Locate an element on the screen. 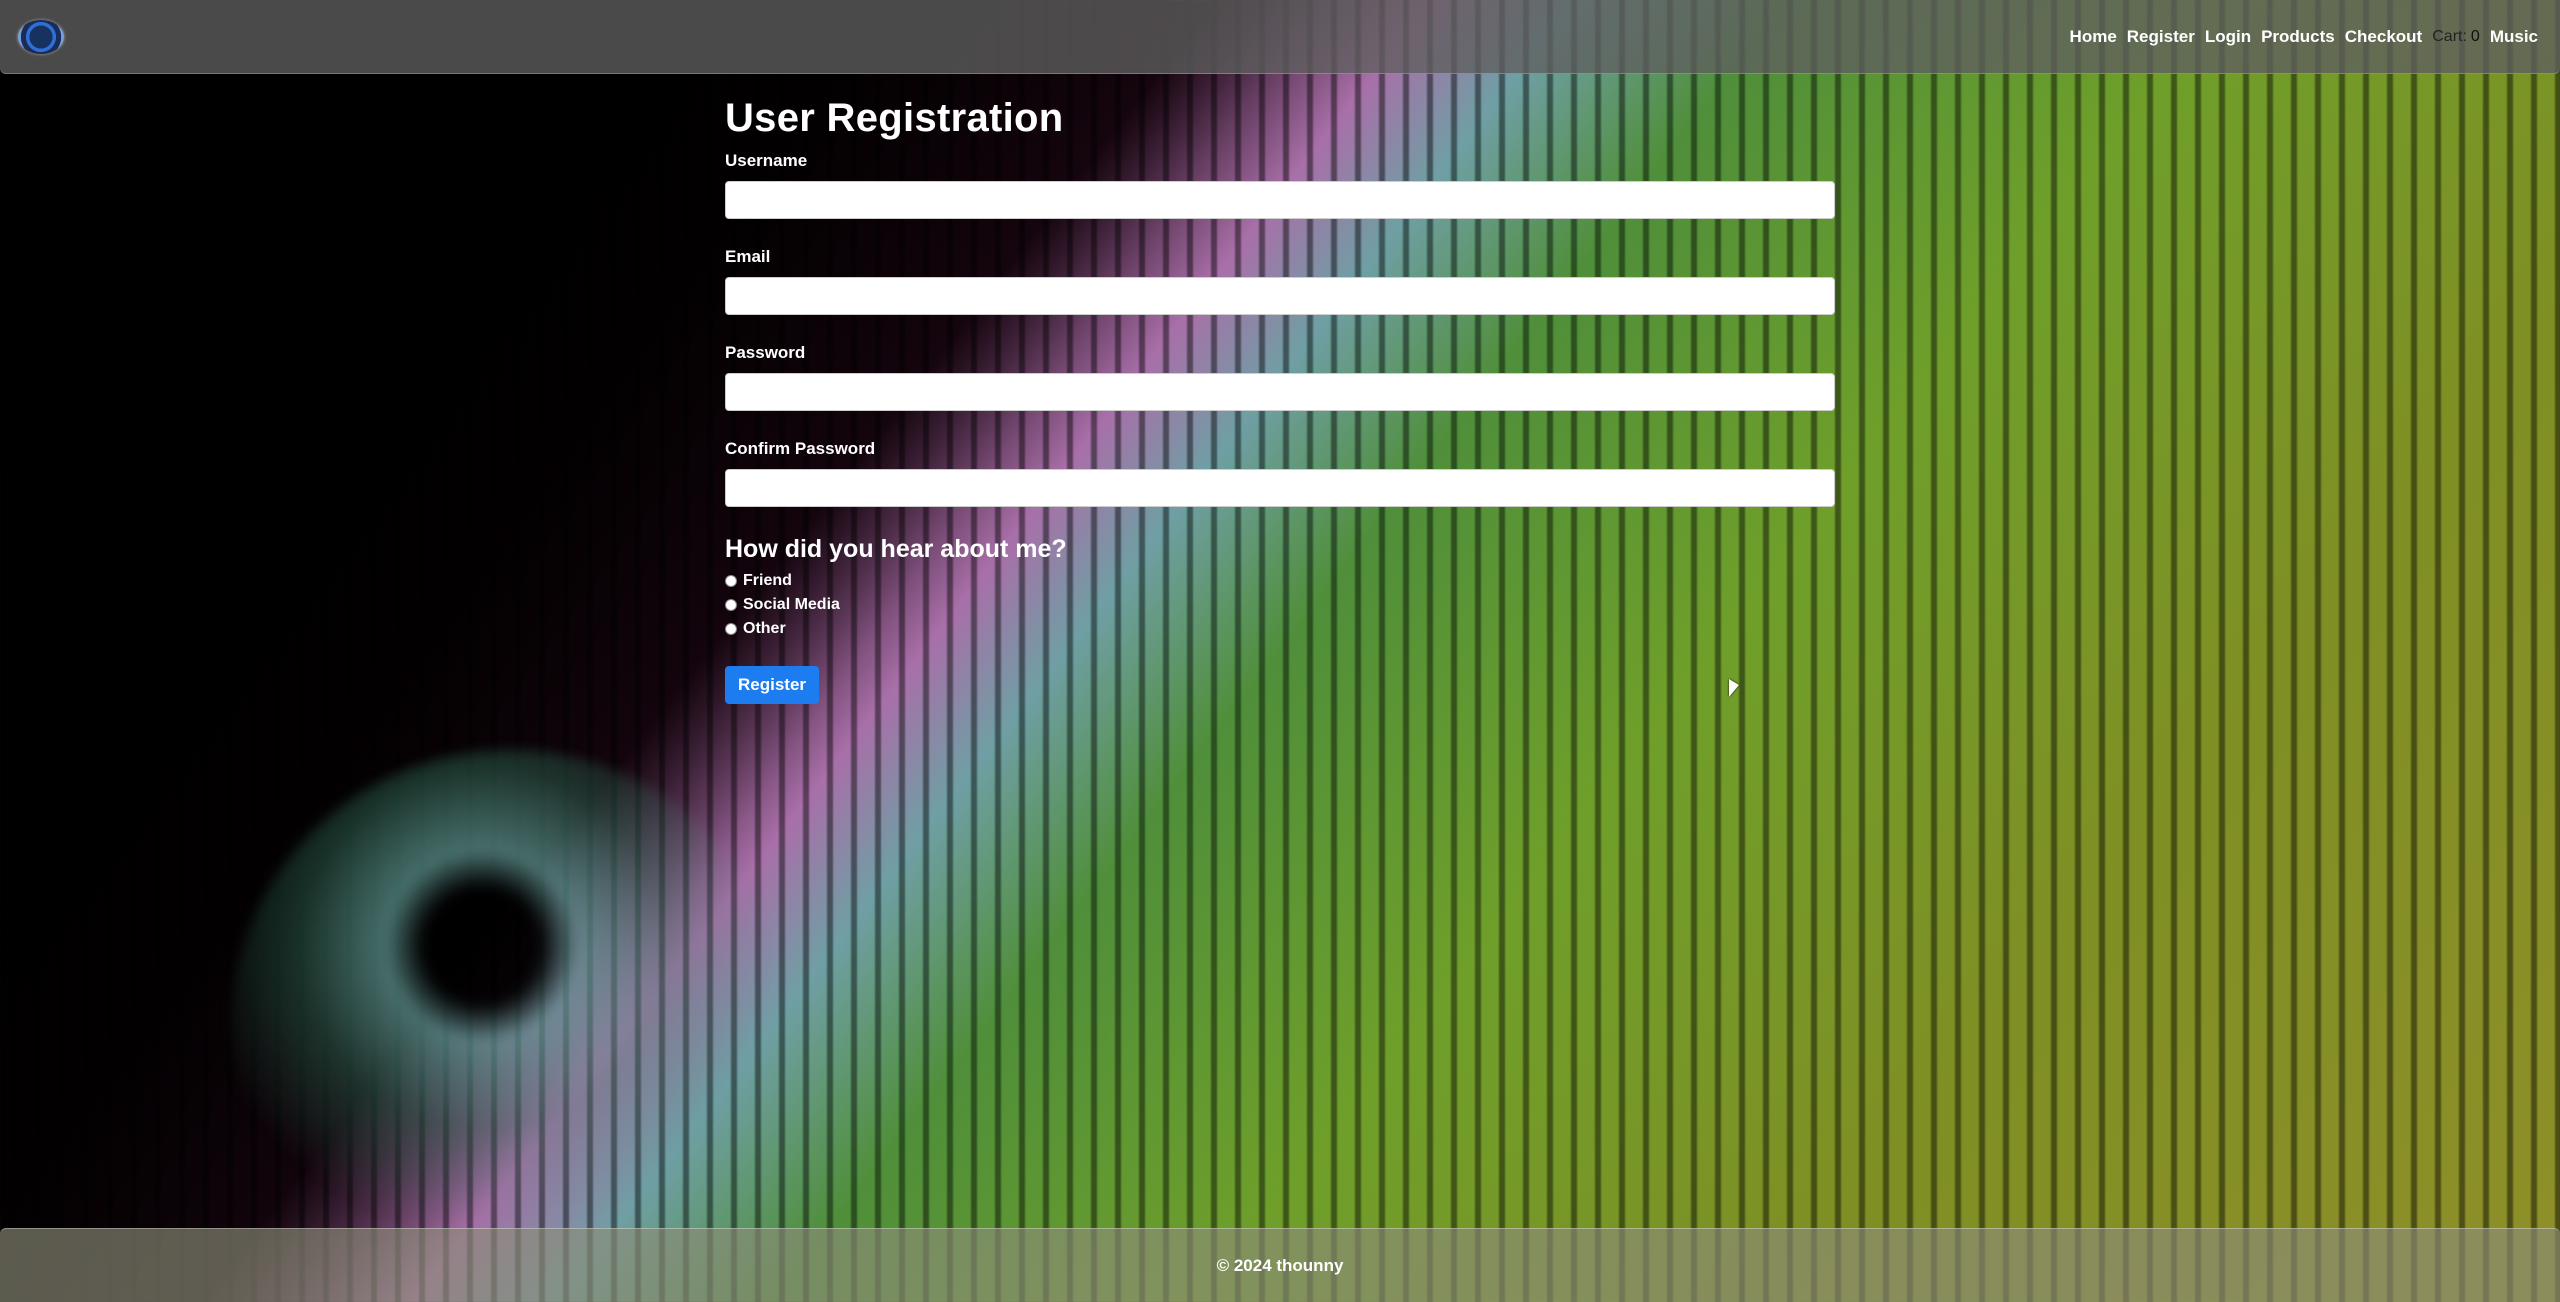  page-title: User Registration is located at coordinates (894, 118).